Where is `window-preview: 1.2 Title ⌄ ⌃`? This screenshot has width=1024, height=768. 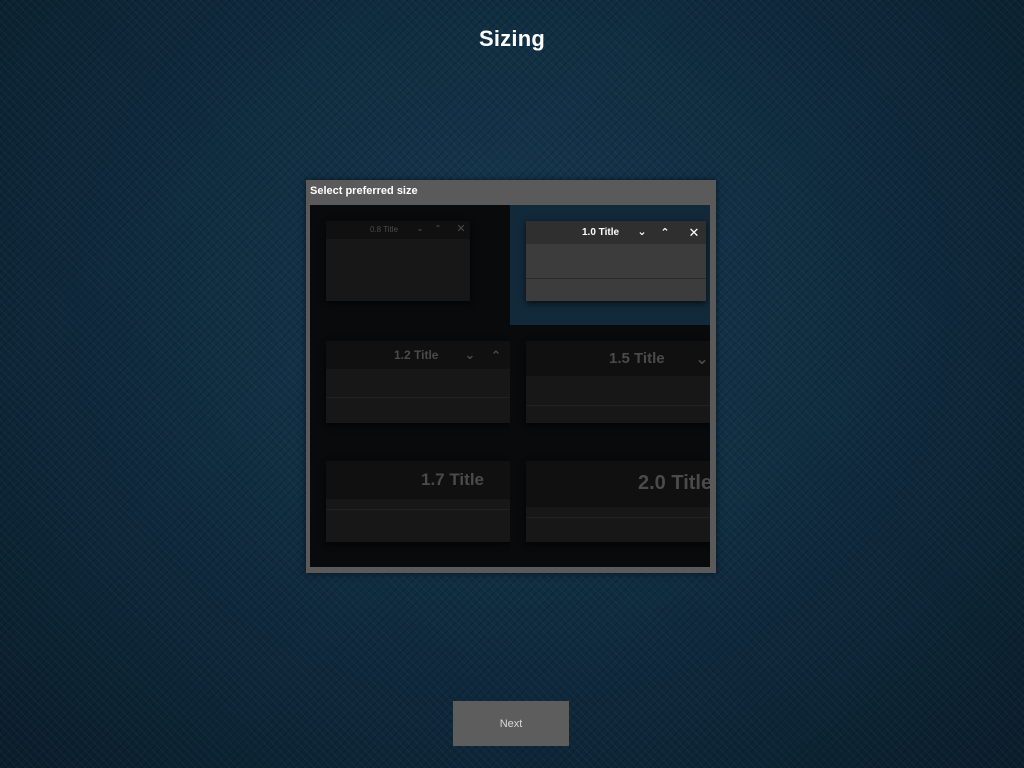
window-preview: 1.2 Title ⌄ ⌃ is located at coordinates (418, 382).